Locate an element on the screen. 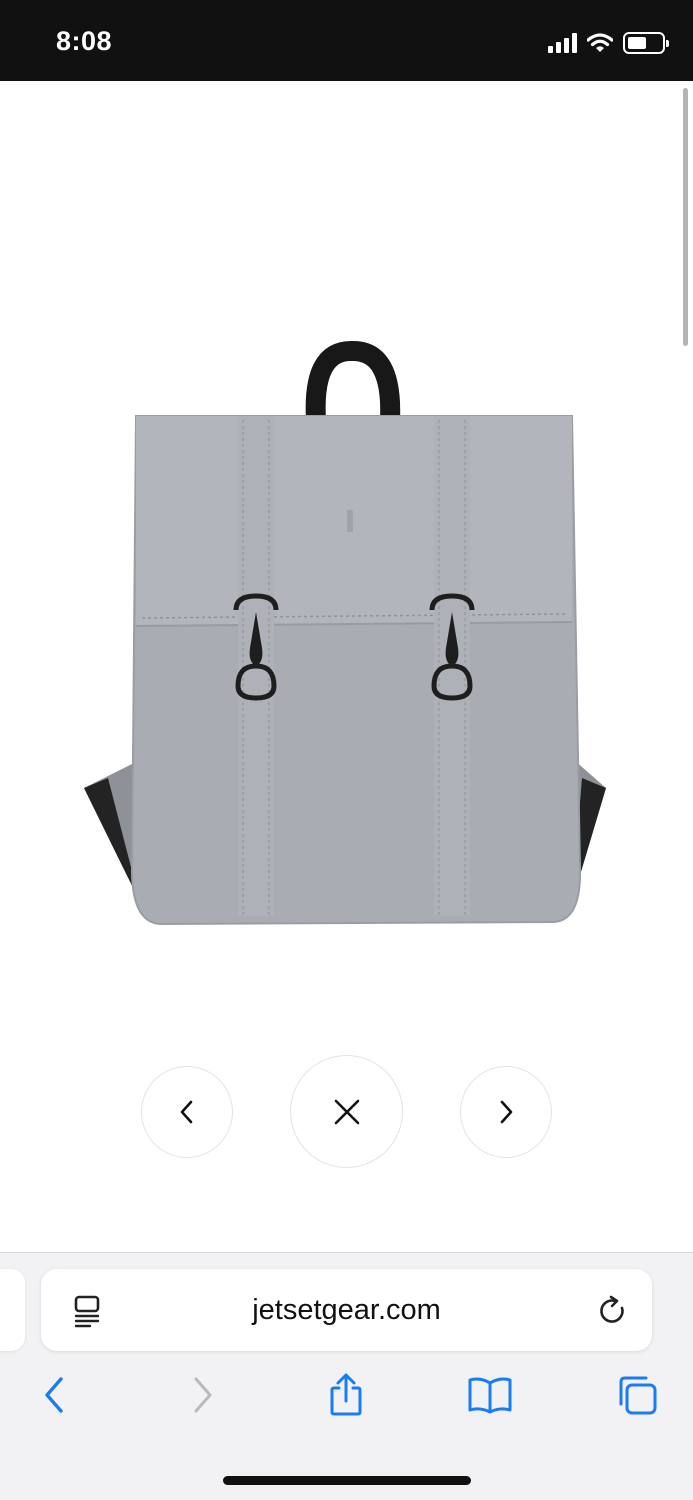 The height and width of the screenshot is (1500, 693). forward-button is located at coordinates (203, 1395).